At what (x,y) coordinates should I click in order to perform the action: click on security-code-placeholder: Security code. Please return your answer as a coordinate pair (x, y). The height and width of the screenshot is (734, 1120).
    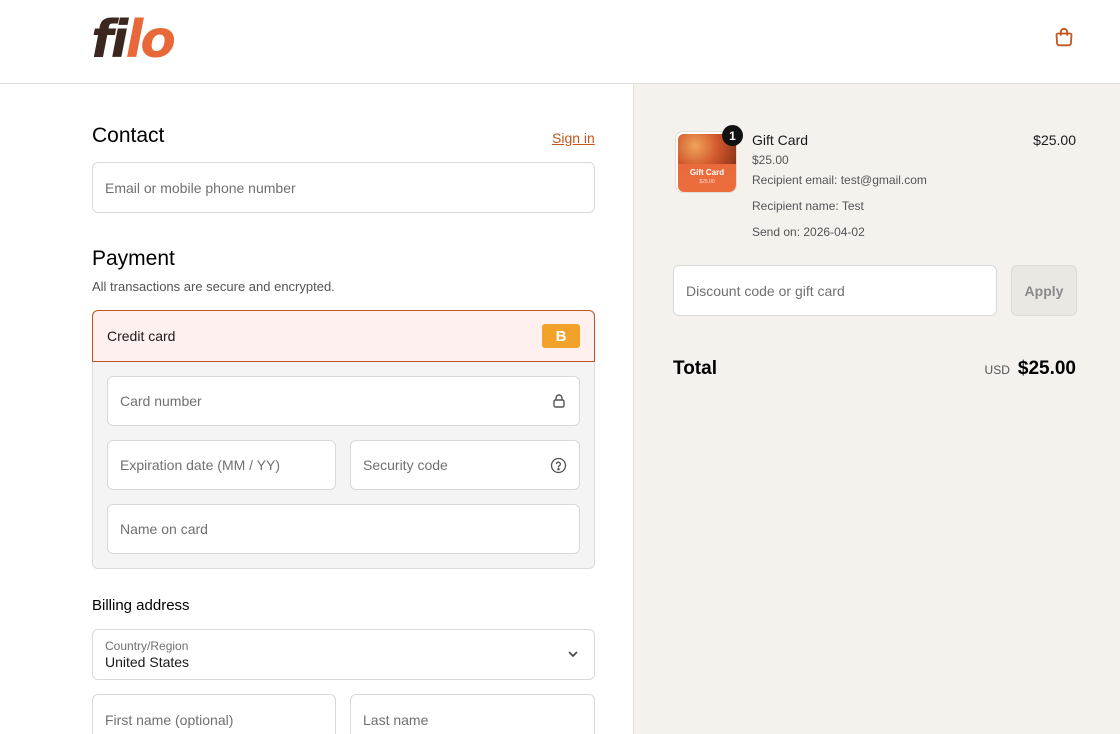
    Looking at the image, I should click on (405, 465).